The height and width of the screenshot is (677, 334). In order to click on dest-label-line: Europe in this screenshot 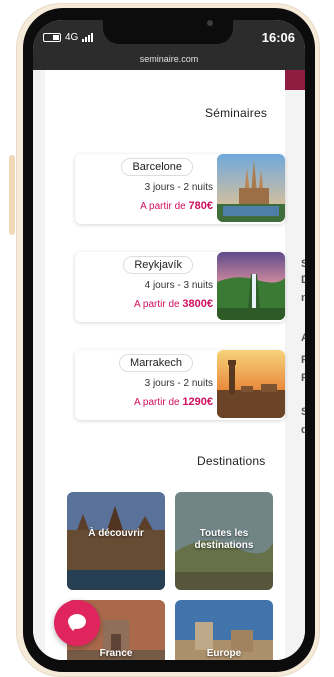, I will do `click(224, 653)`.